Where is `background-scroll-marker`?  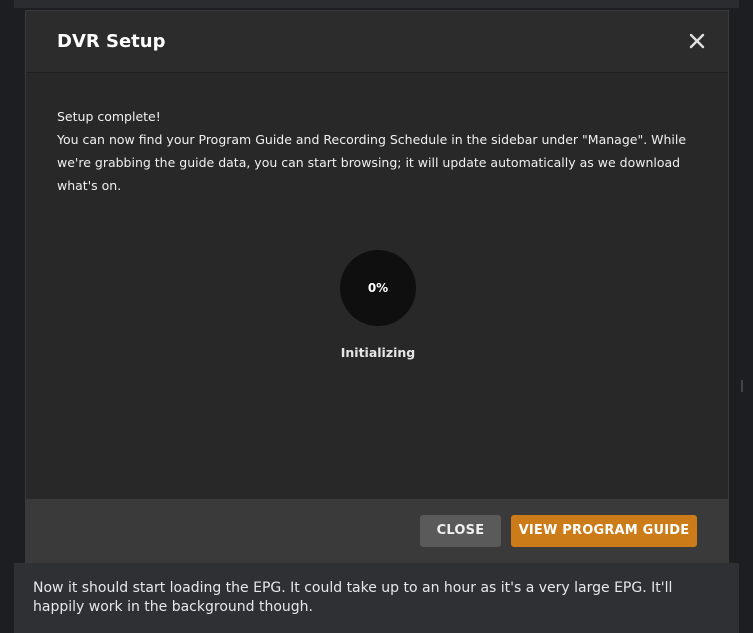
background-scroll-marker is located at coordinates (742, 386).